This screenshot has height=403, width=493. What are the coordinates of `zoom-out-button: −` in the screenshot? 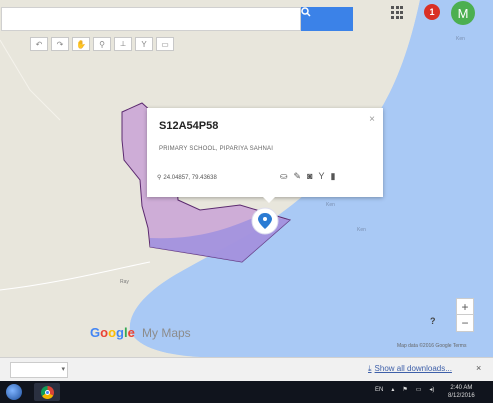 It's located at (465, 323).